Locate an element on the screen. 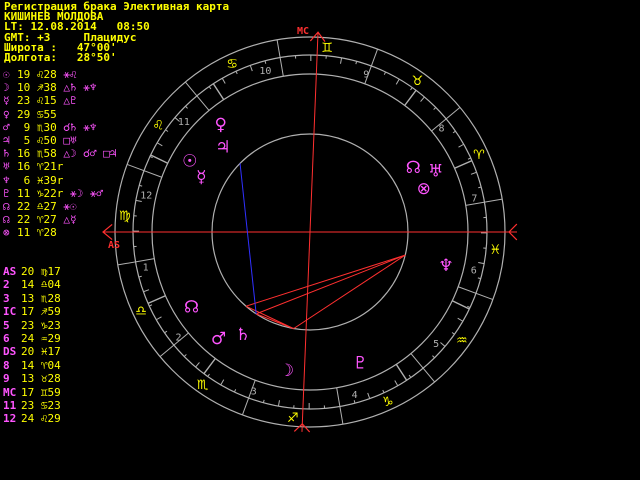 The height and width of the screenshot is (480, 640). sign-glyph: ♐ is located at coordinates (293, 418).